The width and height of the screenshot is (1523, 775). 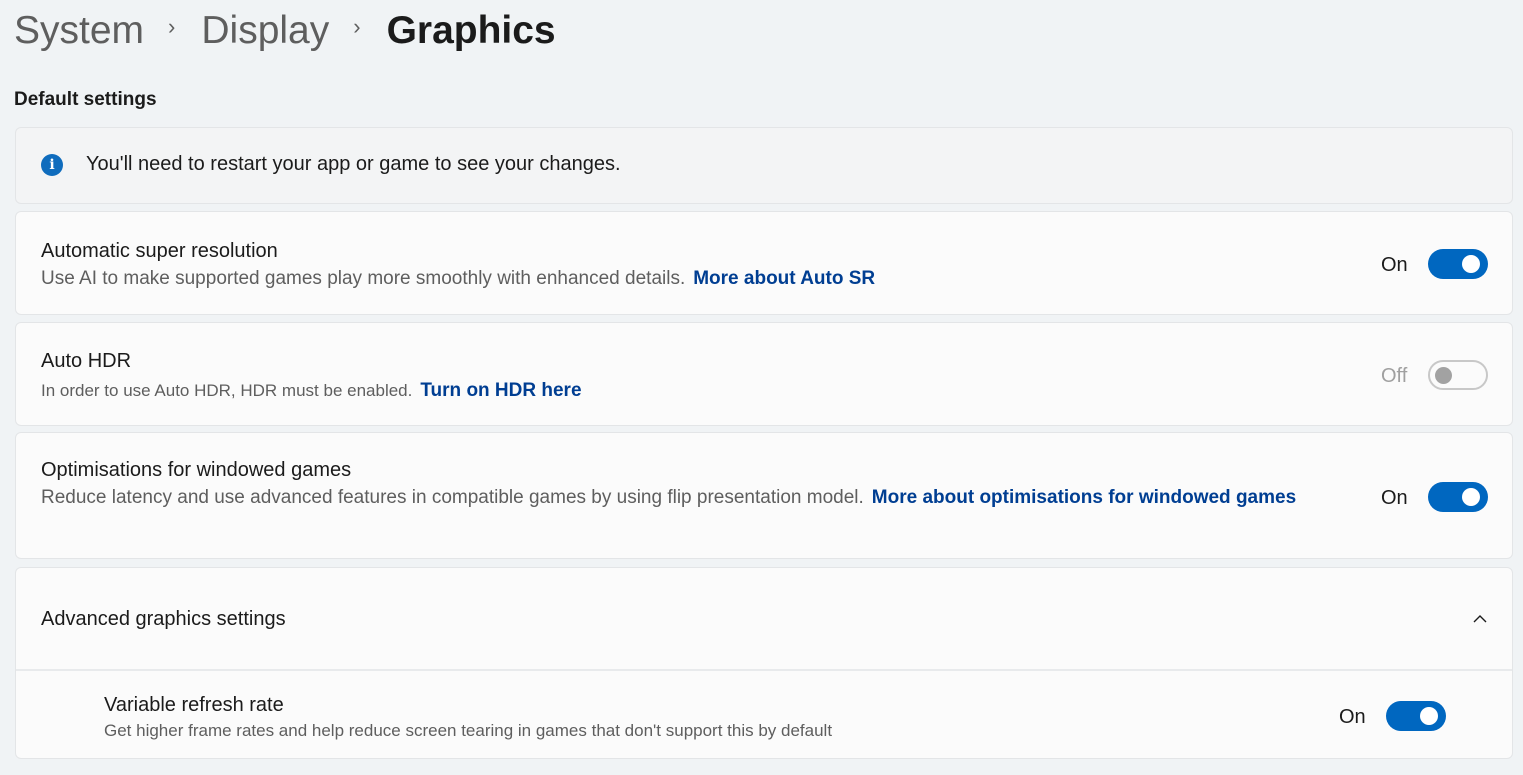 What do you see at coordinates (85, 99) in the screenshot?
I see `section-title: Default settings` at bounding box center [85, 99].